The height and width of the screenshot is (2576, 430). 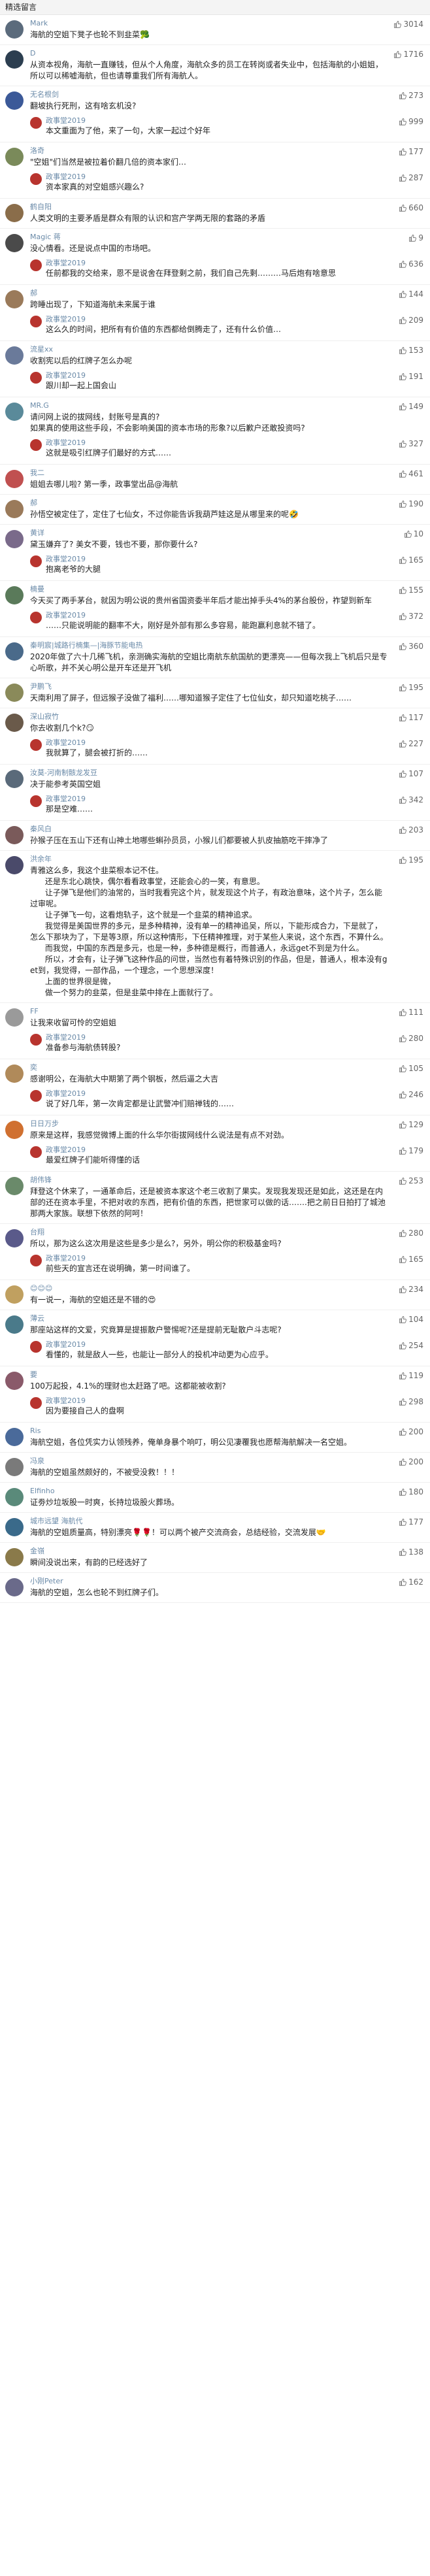 What do you see at coordinates (411, 443) in the screenshot?
I see `reply-like-button: 327` at bounding box center [411, 443].